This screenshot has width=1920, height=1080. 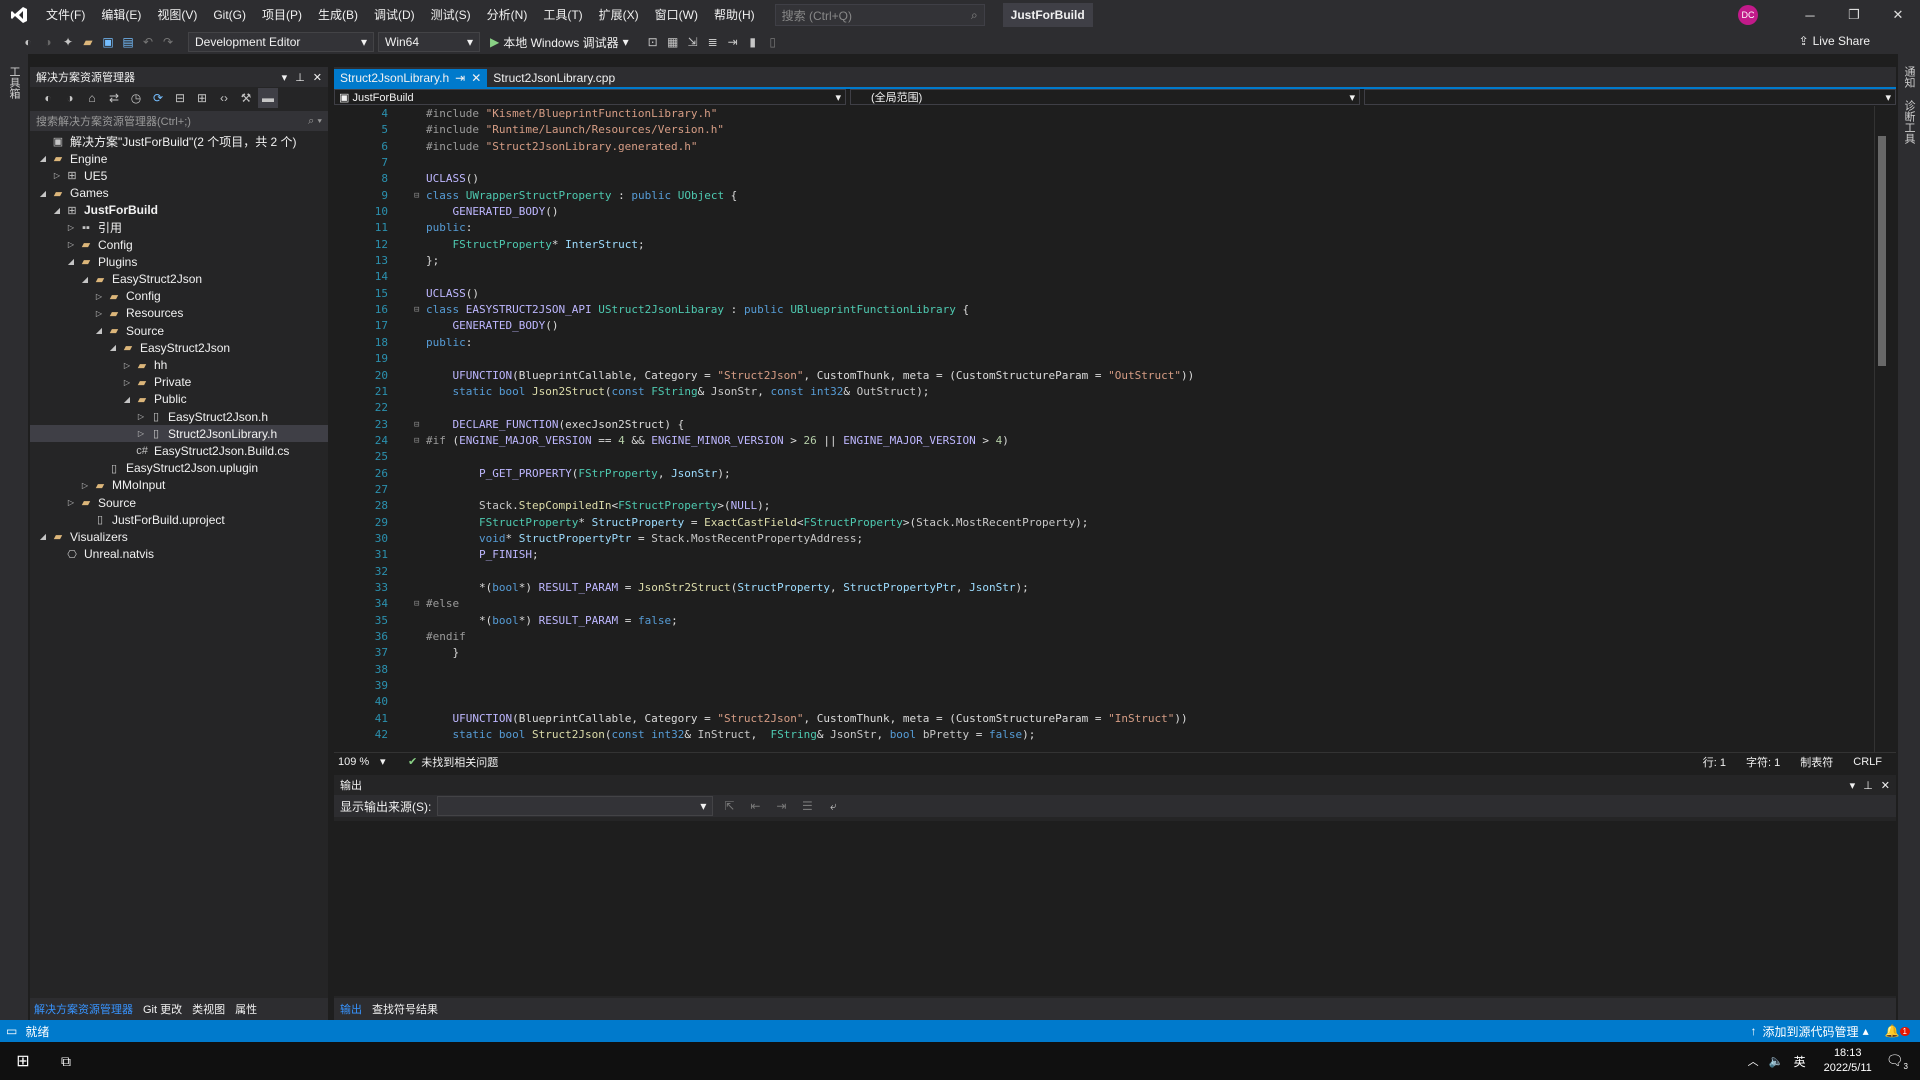 I want to click on preview-icon: ▬, so click(x=268, y=98).